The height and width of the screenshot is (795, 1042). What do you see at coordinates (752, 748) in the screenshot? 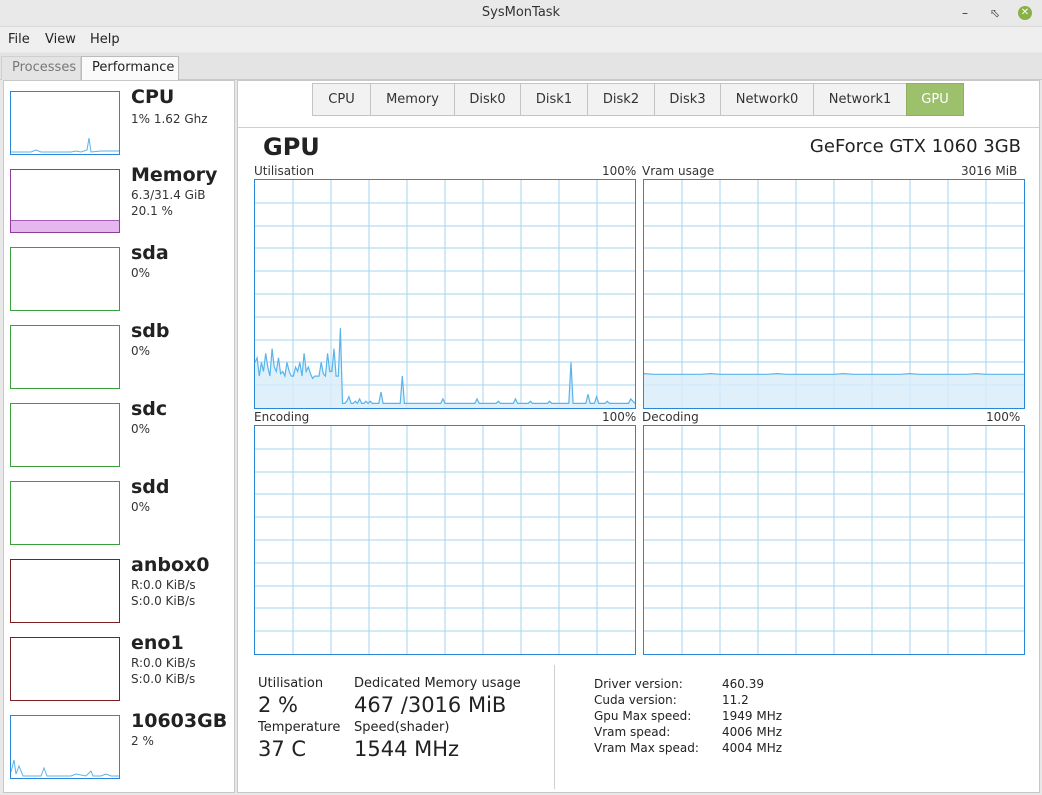
I see `vram-max-speed-value: 4004 MHz` at bounding box center [752, 748].